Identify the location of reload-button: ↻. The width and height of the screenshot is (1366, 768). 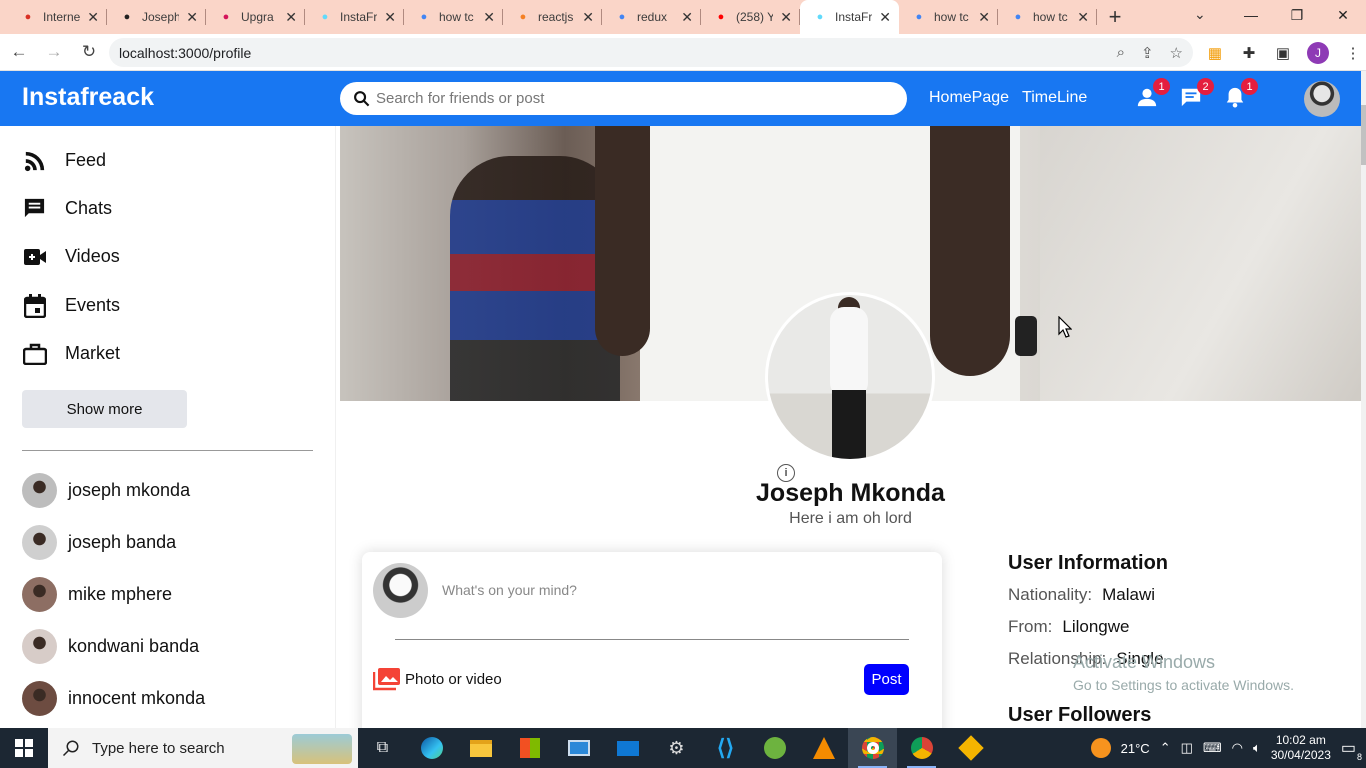
(89, 52).